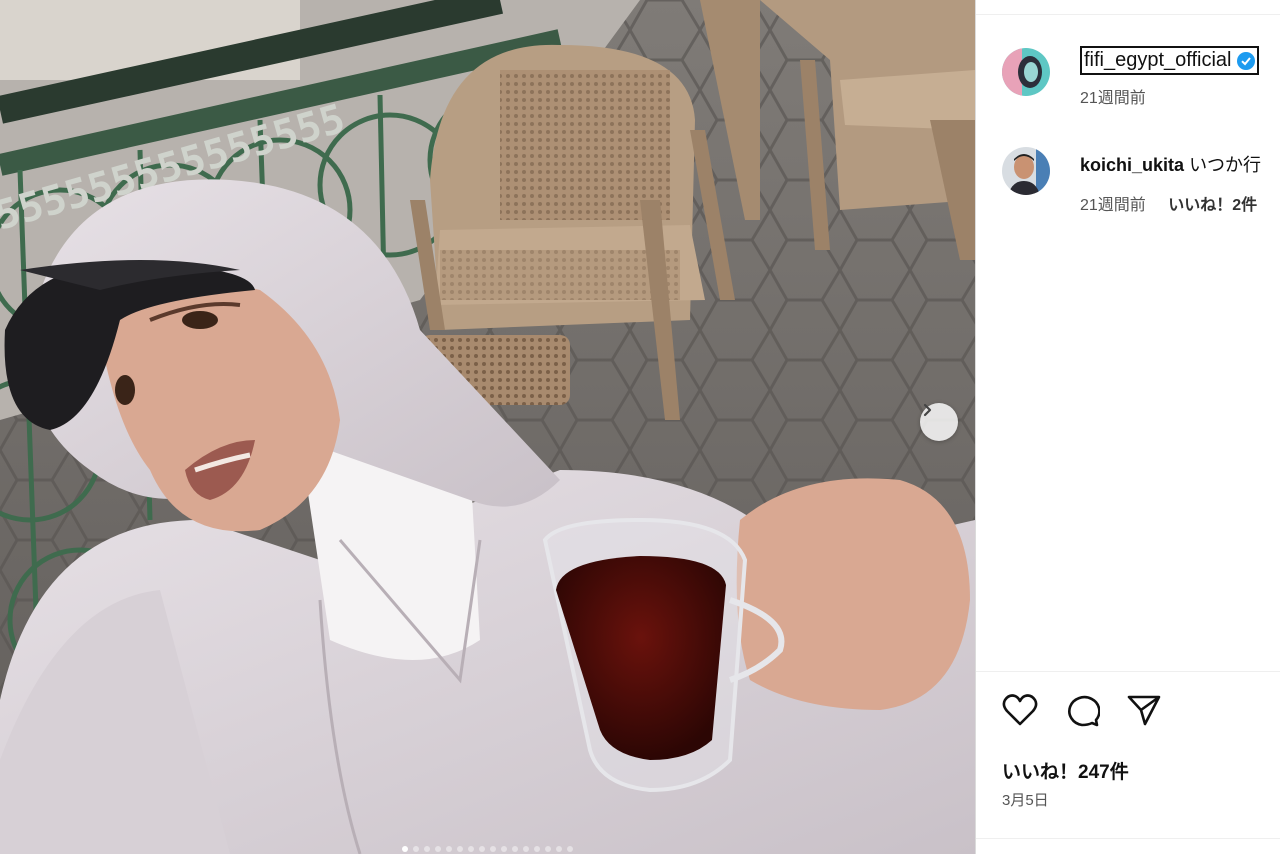 This screenshot has height=854, width=1280. What do you see at coordinates (1225, 165) in the screenshot?
I see `comment-text: いつか行` at bounding box center [1225, 165].